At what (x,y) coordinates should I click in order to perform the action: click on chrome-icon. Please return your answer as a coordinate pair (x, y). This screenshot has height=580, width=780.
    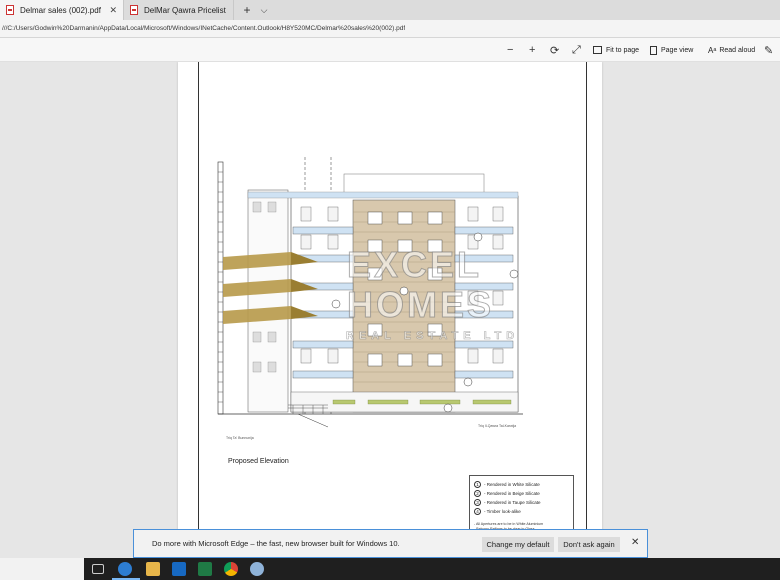
    Looking at the image, I should click on (231, 569).